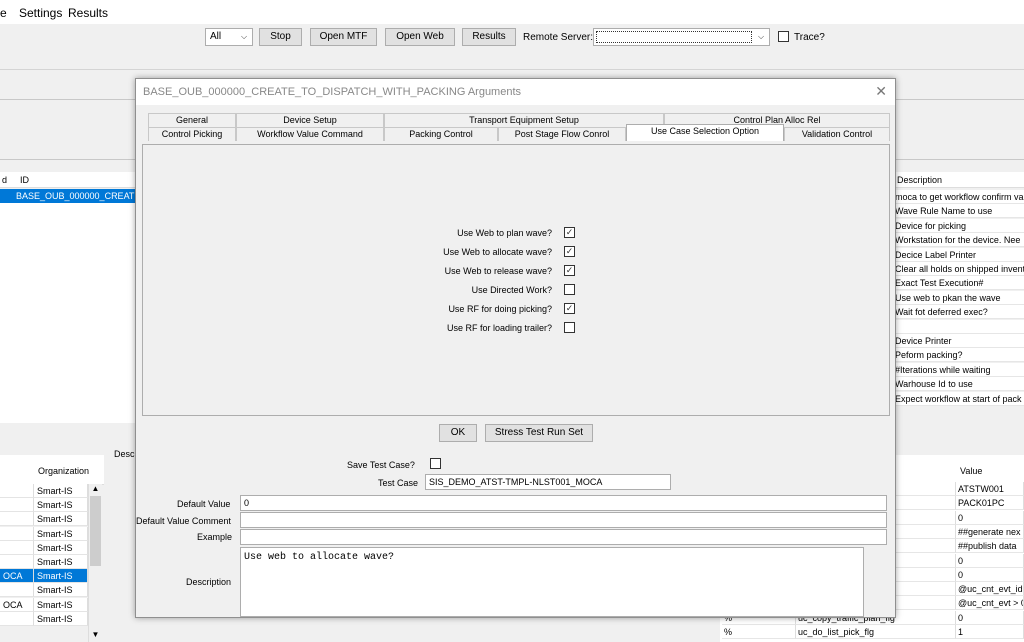  I want to click on tab-packing-control: Packing Control, so click(441, 134).